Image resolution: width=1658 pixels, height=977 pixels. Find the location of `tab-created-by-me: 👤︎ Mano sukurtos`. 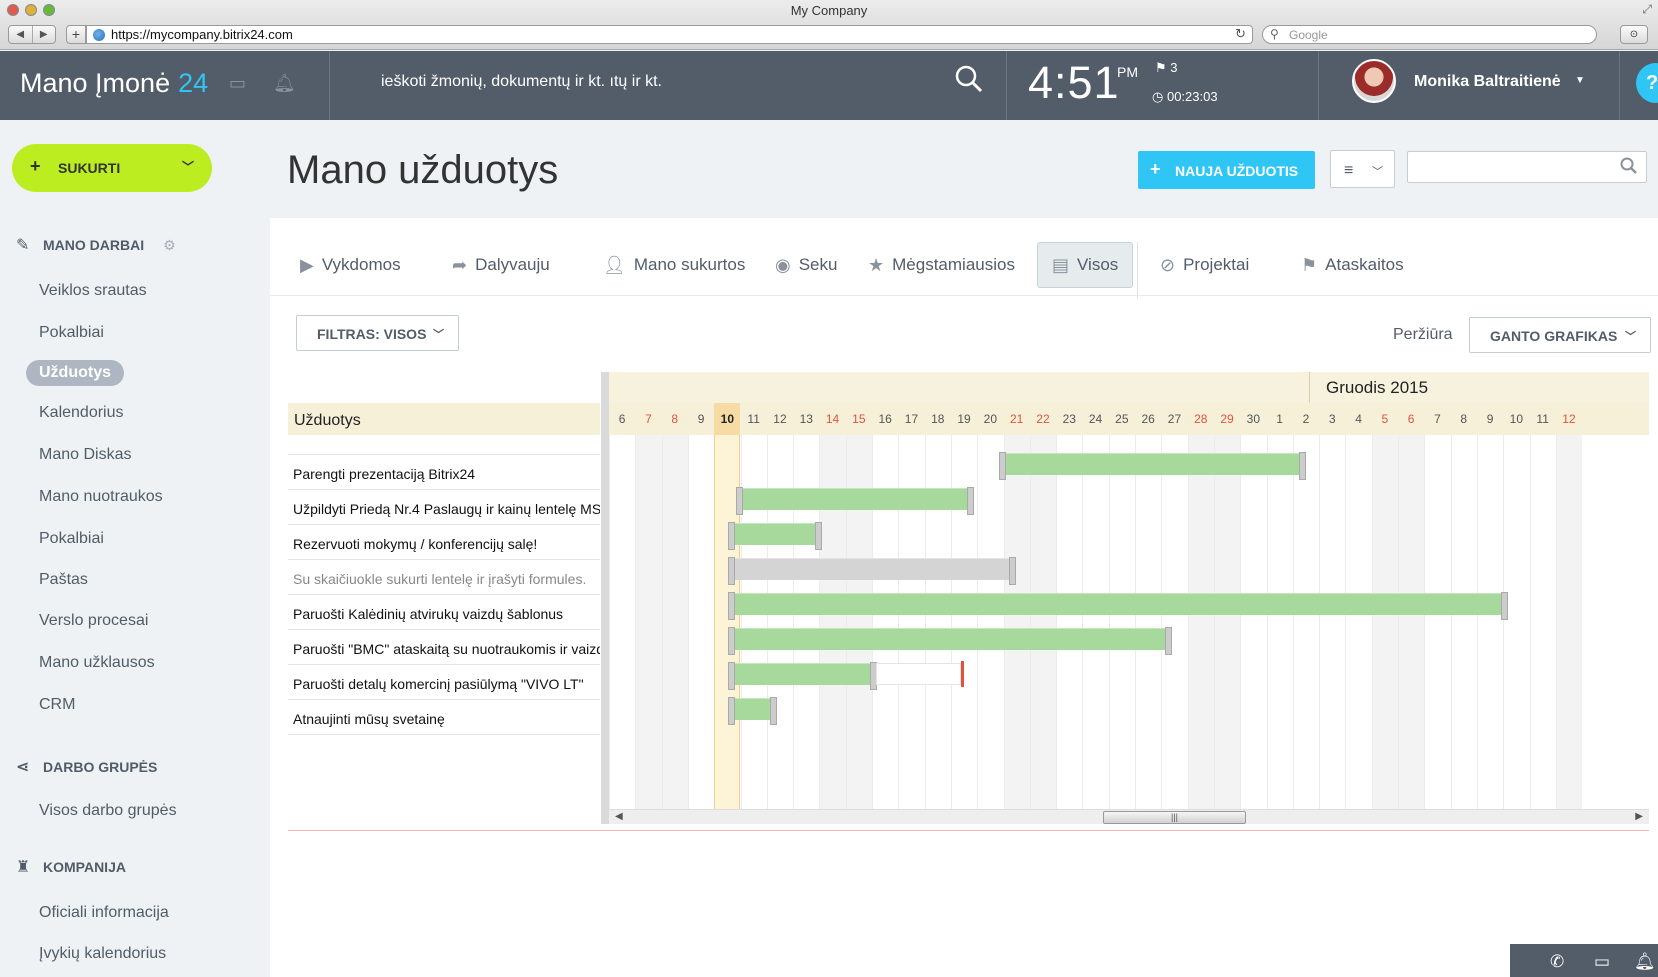

tab-created-by-me: 👤︎ Mano sukurtos is located at coordinates (674, 265).